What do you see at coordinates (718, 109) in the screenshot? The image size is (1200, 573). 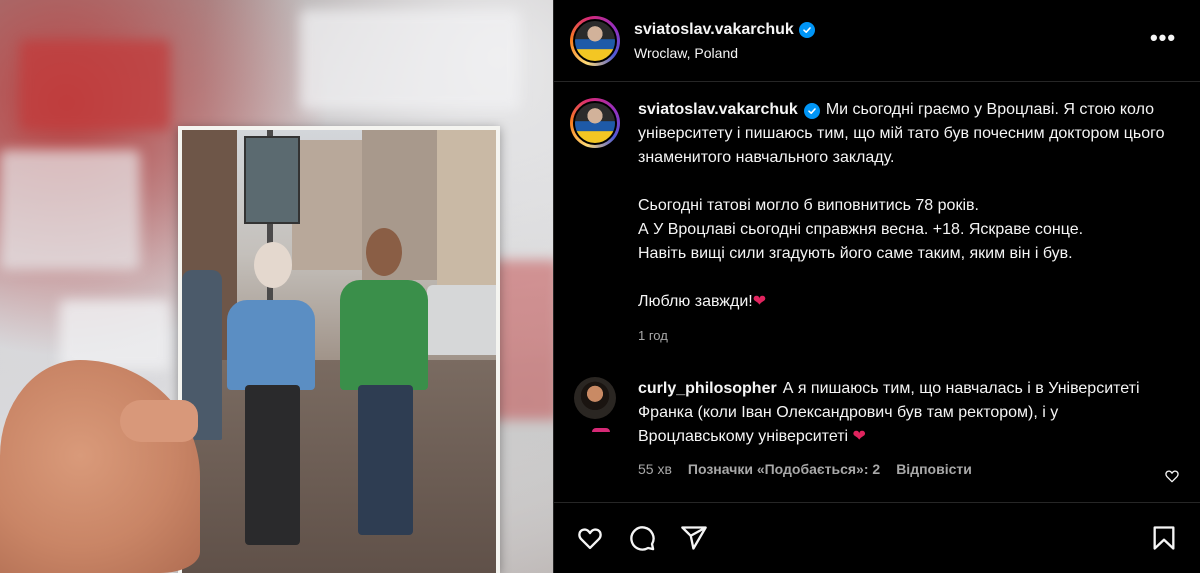 I see `caption-username: sviatoslav.vakarchuk` at bounding box center [718, 109].